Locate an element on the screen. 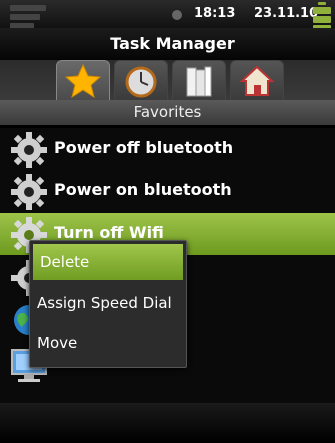 The height and width of the screenshot is (443, 335). books-icon is located at coordinates (199, 81).